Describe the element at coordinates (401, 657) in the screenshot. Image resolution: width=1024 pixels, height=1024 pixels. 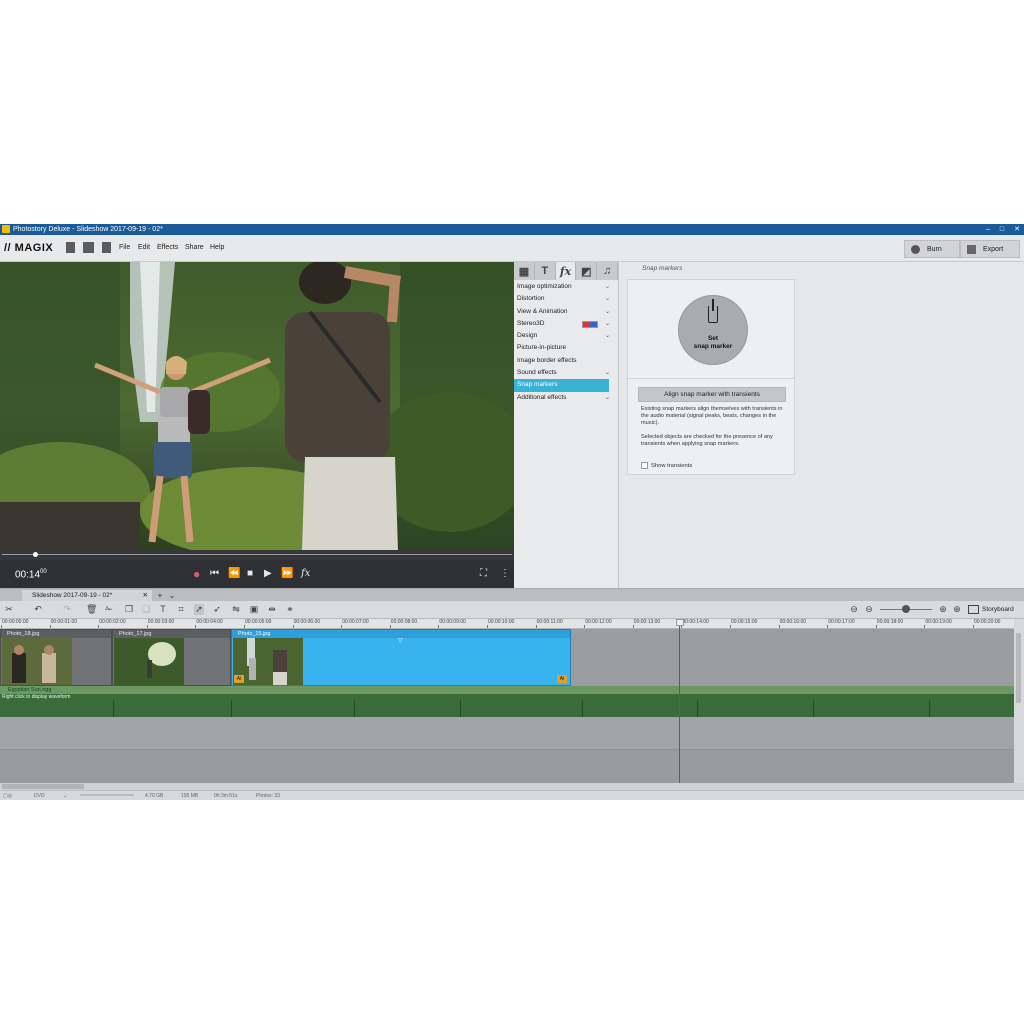
I see `clip-photo-15: Photo_15.jpg Ai Ai ▽` at that location.